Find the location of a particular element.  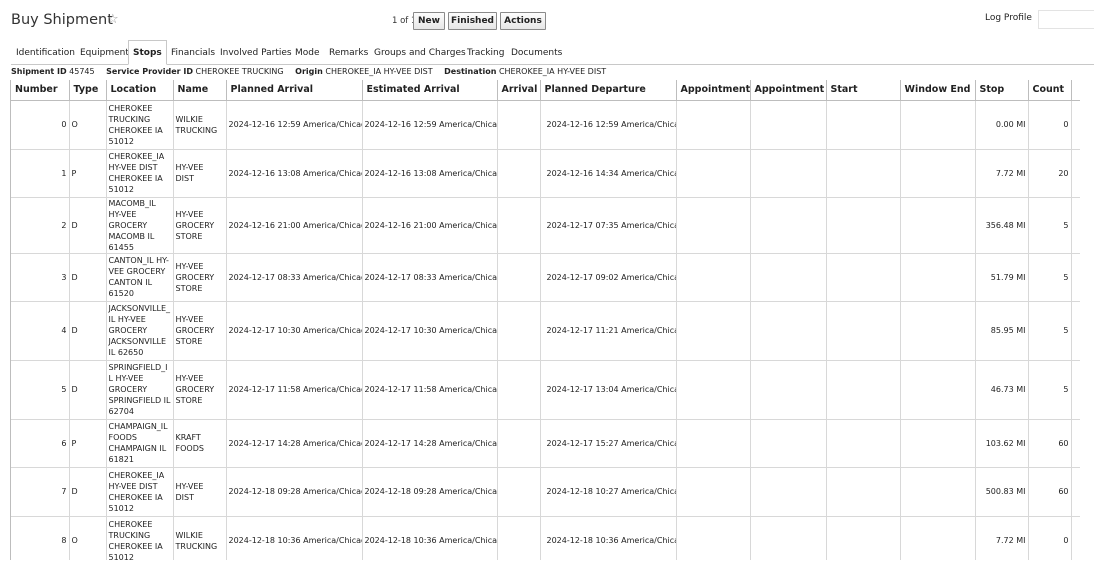

tab-tracking: Tracking is located at coordinates (485, 53).